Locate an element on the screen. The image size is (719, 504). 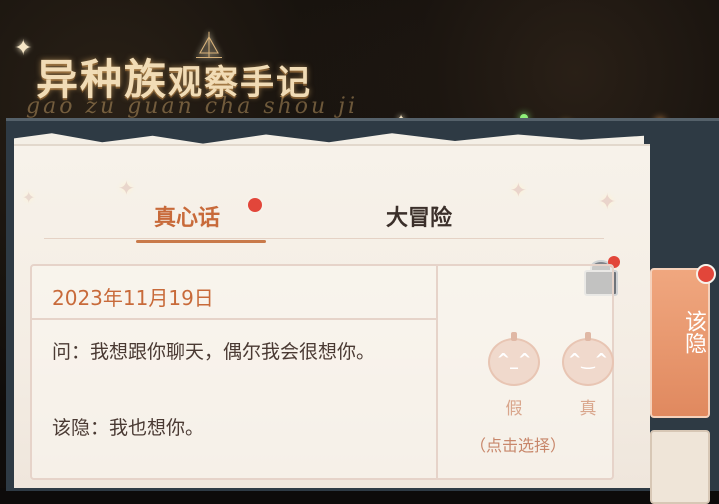
pumpkin-icon: ^_^ is located at coordinates (514, 359).